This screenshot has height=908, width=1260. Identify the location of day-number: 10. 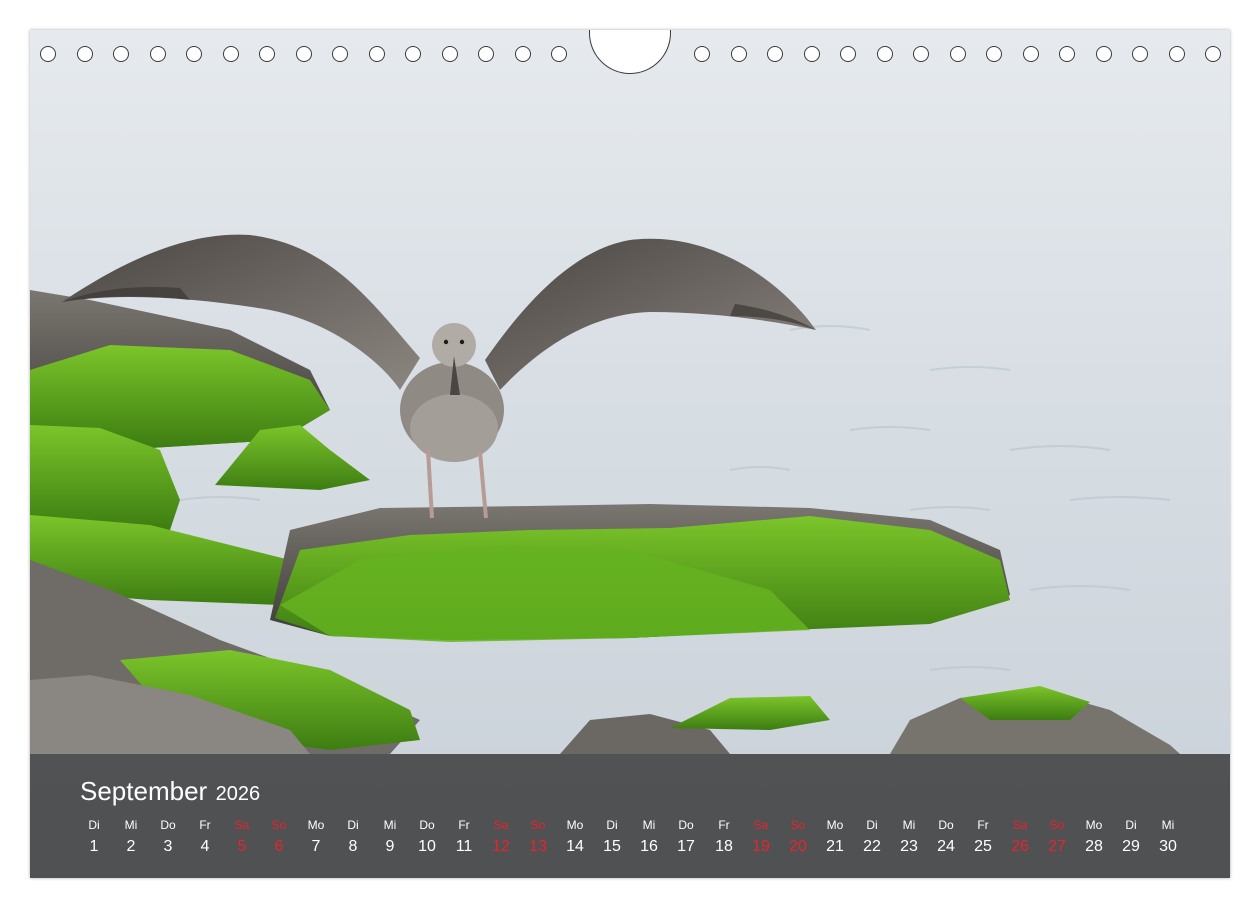
(427, 846).